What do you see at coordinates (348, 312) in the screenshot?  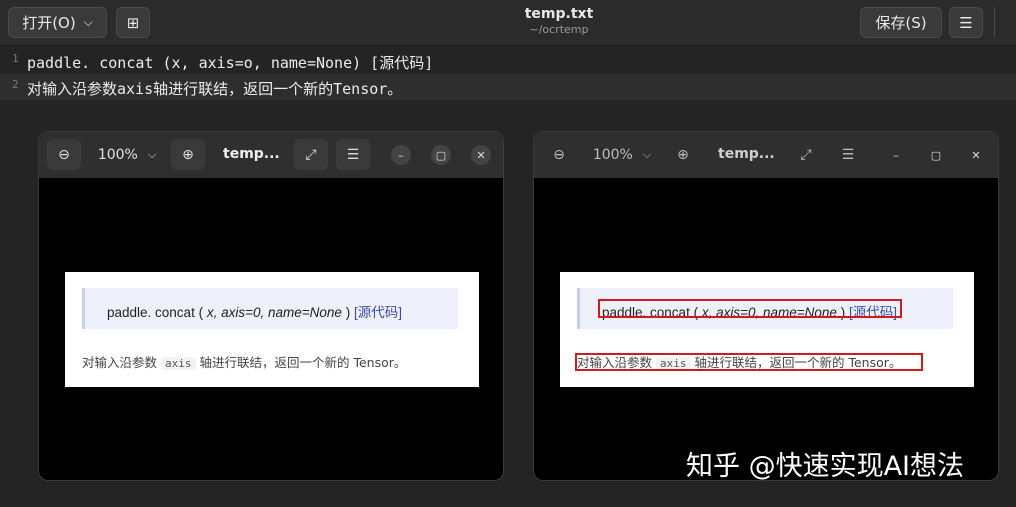 I see `signature-close: )` at bounding box center [348, 312].